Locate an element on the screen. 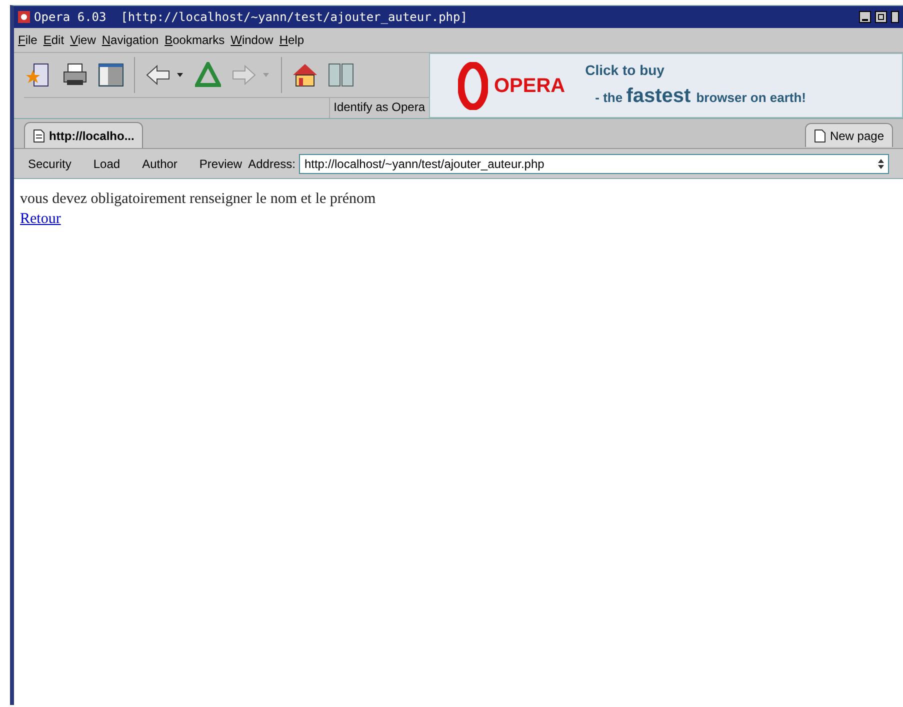 The width and height of the screenshot is (903, 707). maximize-button is located at coordinates (881, 17).